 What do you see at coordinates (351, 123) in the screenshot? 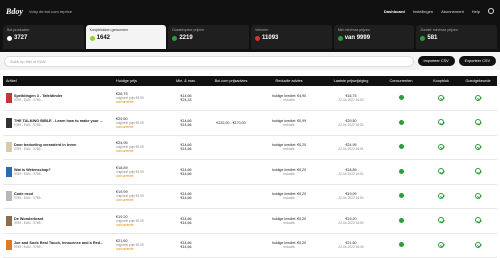
I see `last-change-cell: €29,50 22-04-2022 16:52` at bounding box center [351, 123].